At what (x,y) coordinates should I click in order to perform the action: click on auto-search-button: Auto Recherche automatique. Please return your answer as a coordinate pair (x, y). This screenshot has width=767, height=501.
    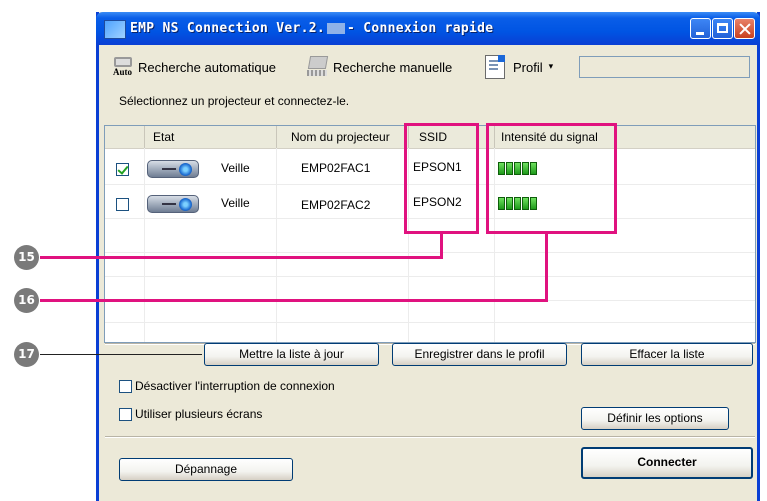
    Looking at the image, I should click on (194, 67).